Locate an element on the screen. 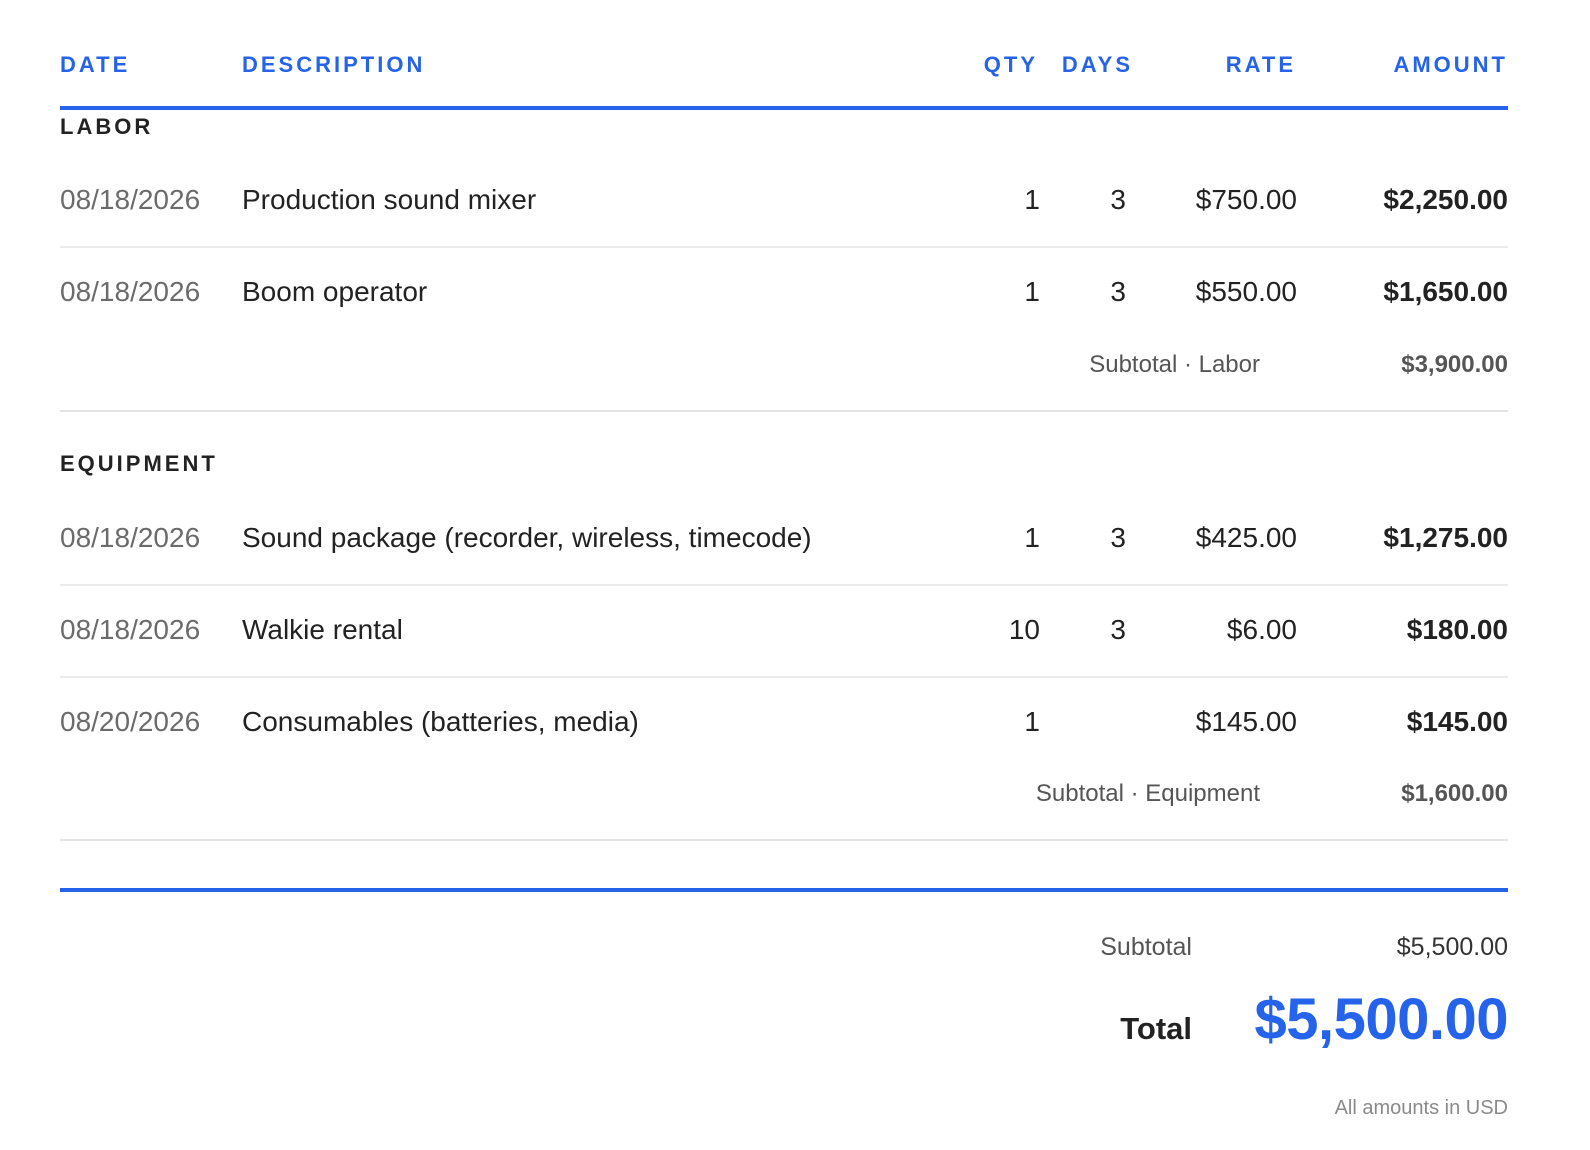 Image resolution: width=1590 pixels, height=1150 pixels. total-value: $5,500.00 is located at coordinates (1381, 1019).